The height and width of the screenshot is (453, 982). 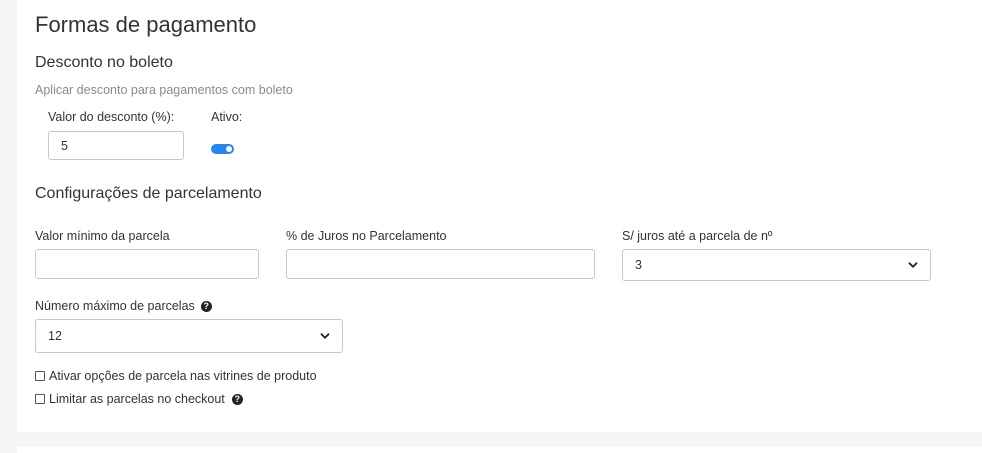 What do you see at coordinates (40, 376) in the screenshot?
I see `showcase-installments-checkbox` at bounding box center [40, 376].